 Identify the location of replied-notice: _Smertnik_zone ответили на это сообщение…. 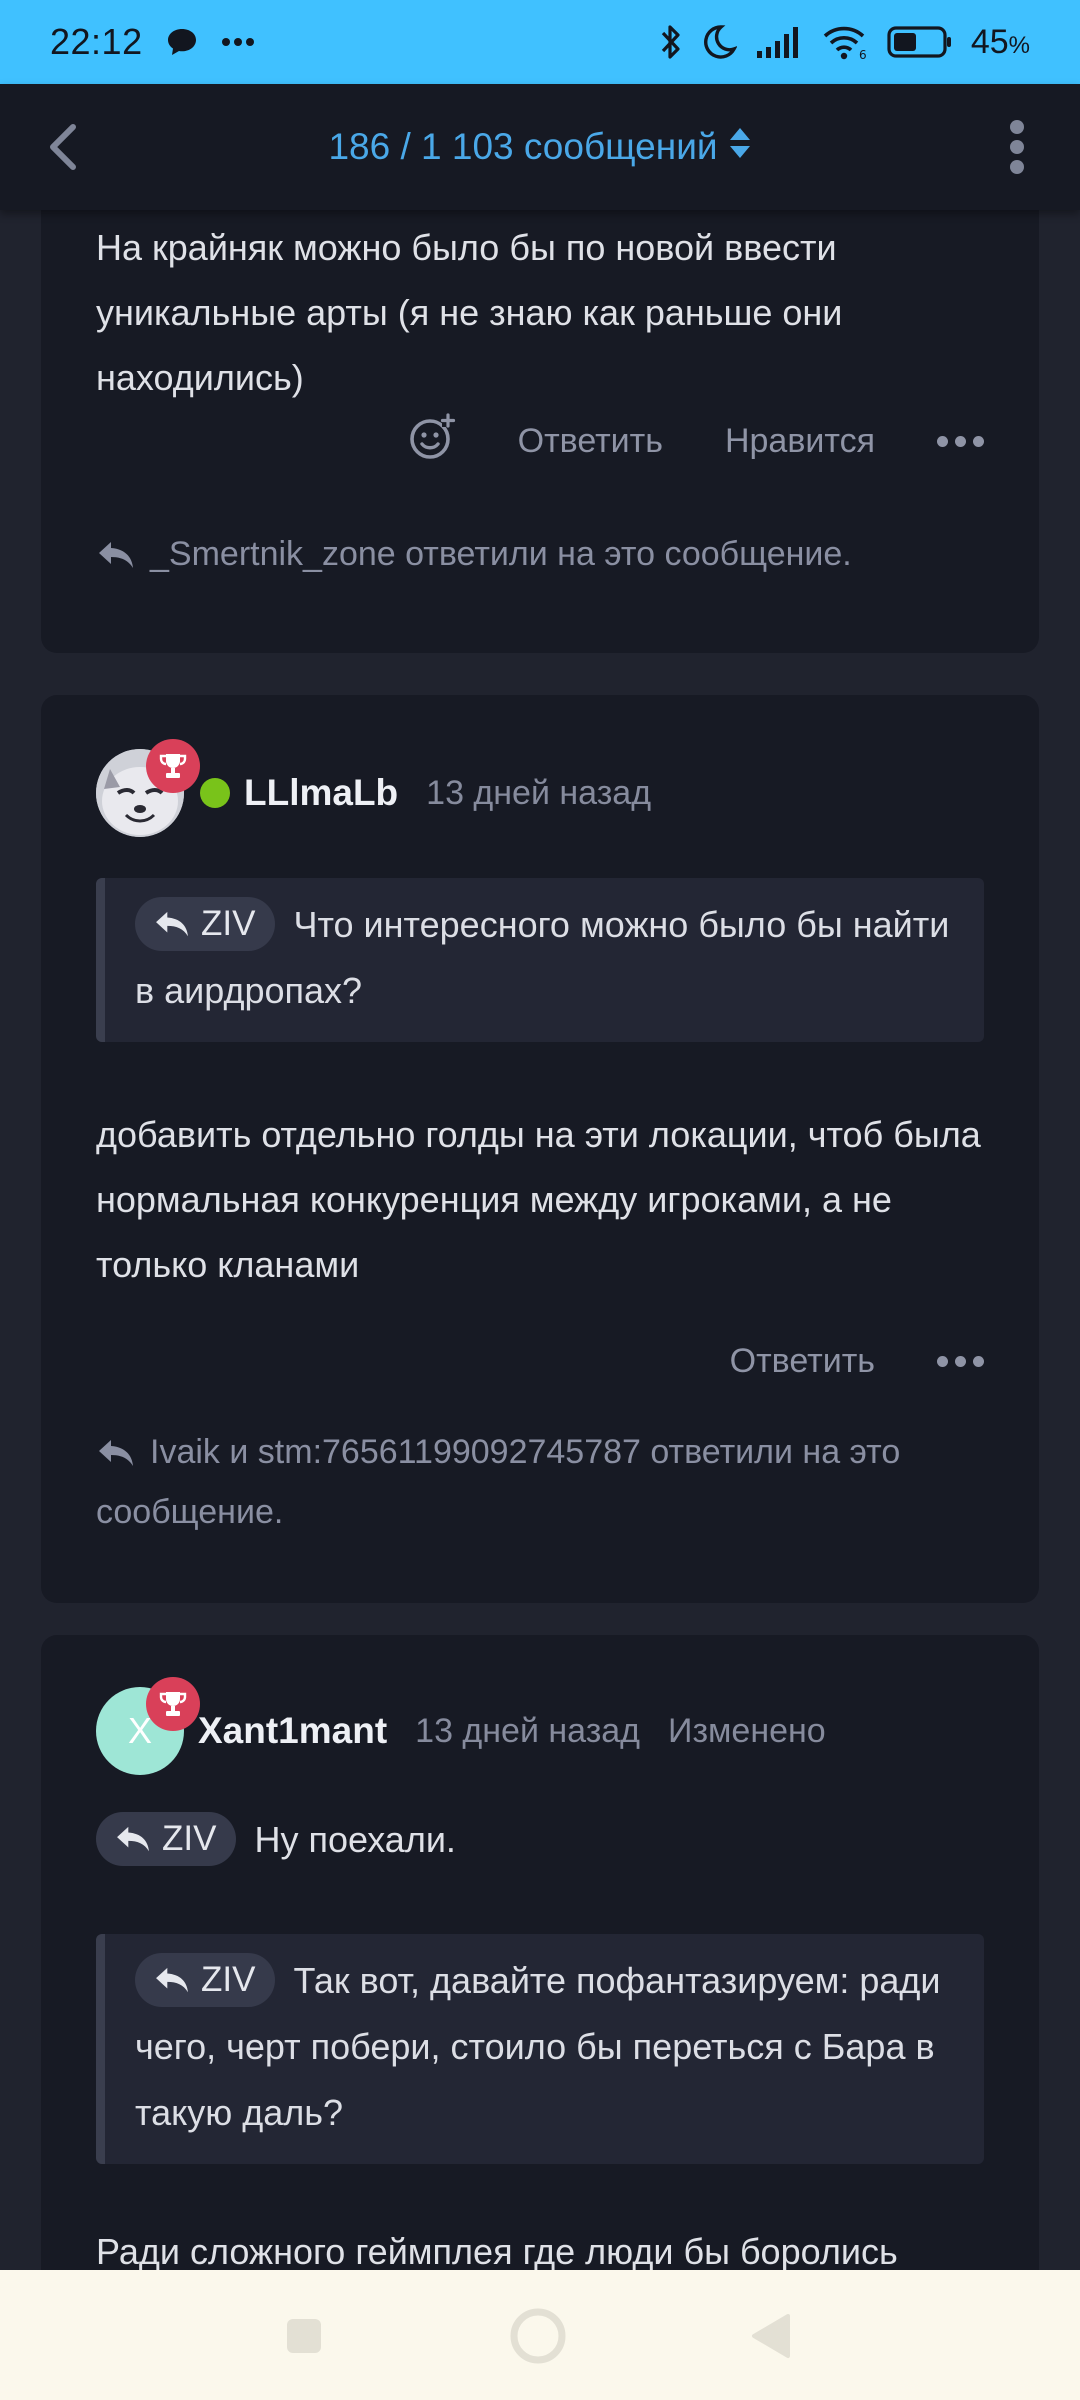
(536, 557).